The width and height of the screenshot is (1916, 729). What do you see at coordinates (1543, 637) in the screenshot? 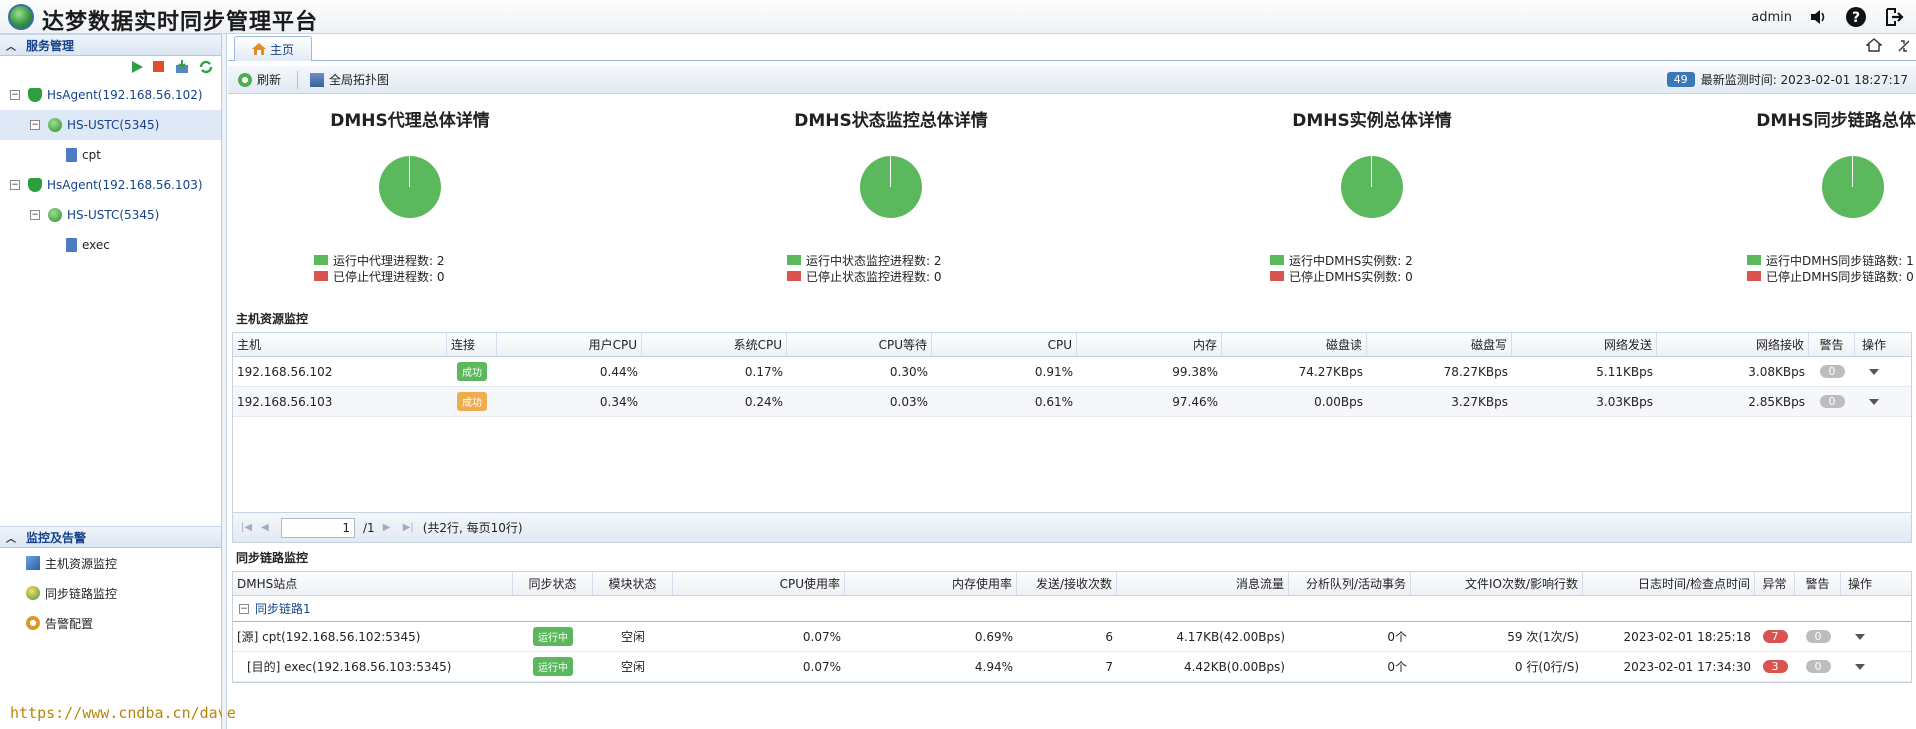
I see `cell-file-io: 59 次(1次/S)` at bounding box center [1543, 637].